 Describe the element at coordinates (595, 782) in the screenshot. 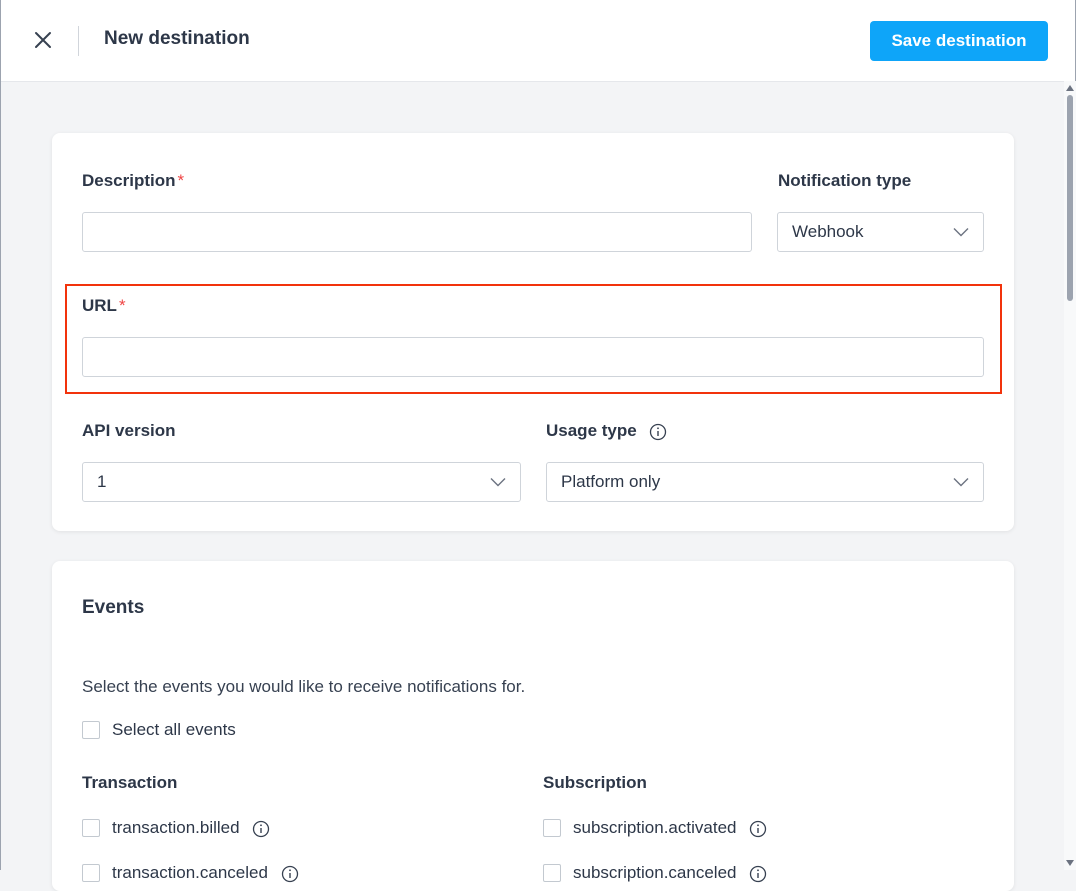

I see `subscription-group-title: Subscription` at that location.